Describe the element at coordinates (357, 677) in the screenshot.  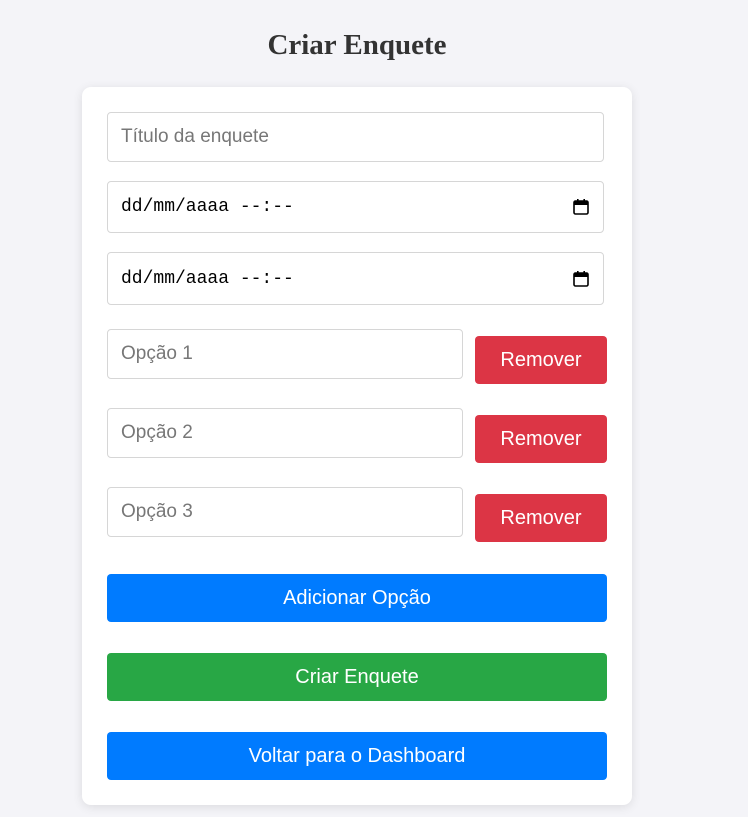
I see `create-poll-button: Criar Enquete` at that location.